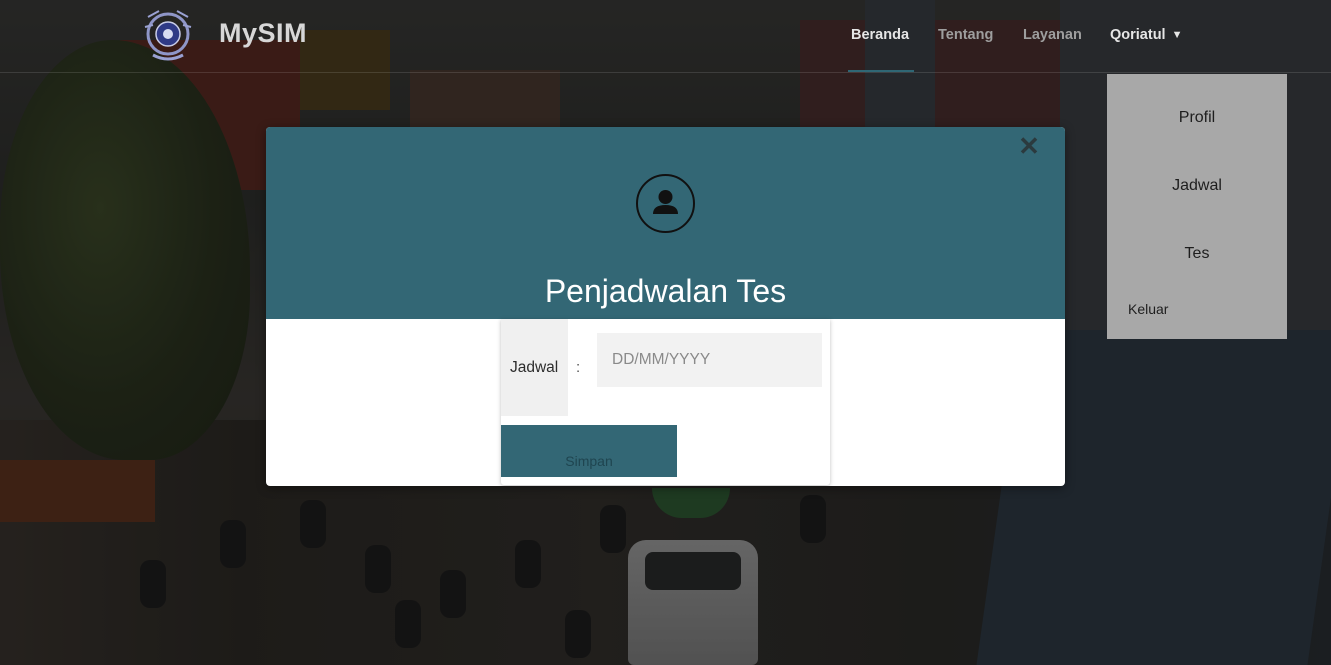 The width and height of the screenshot is (1331, 665). Describe the element at coordinates (1197, 206) in the screenshot. I see `user-dropdown-menu: Profil Jadwal Tes Keluar` at that location.